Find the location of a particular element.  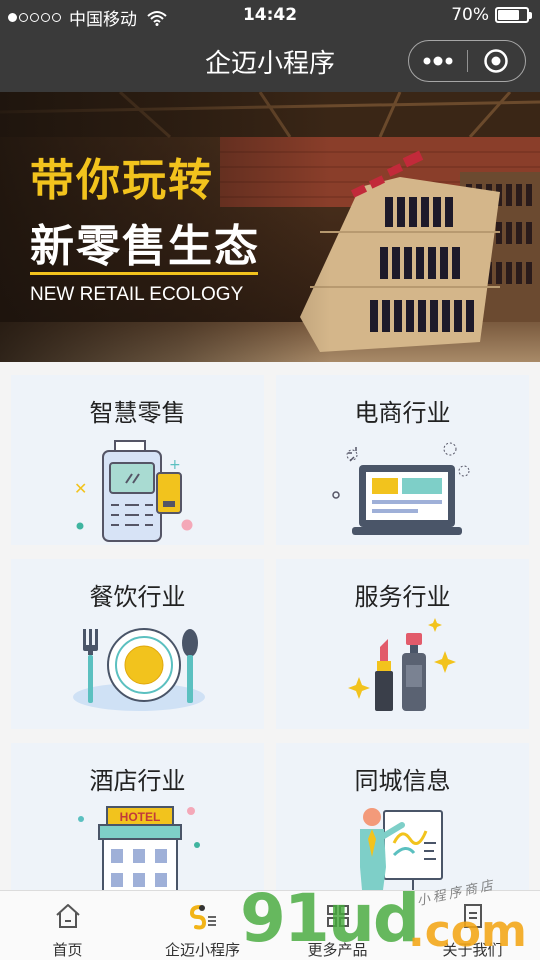

document-icon is located at coordinates (472, 916).